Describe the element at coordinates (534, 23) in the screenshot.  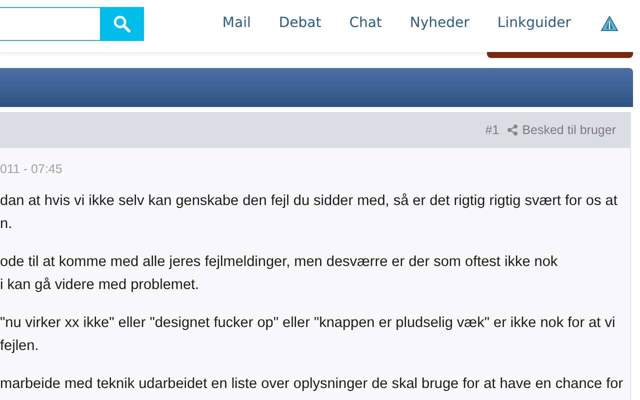
I see `nav-link: Linkguider` at that location.